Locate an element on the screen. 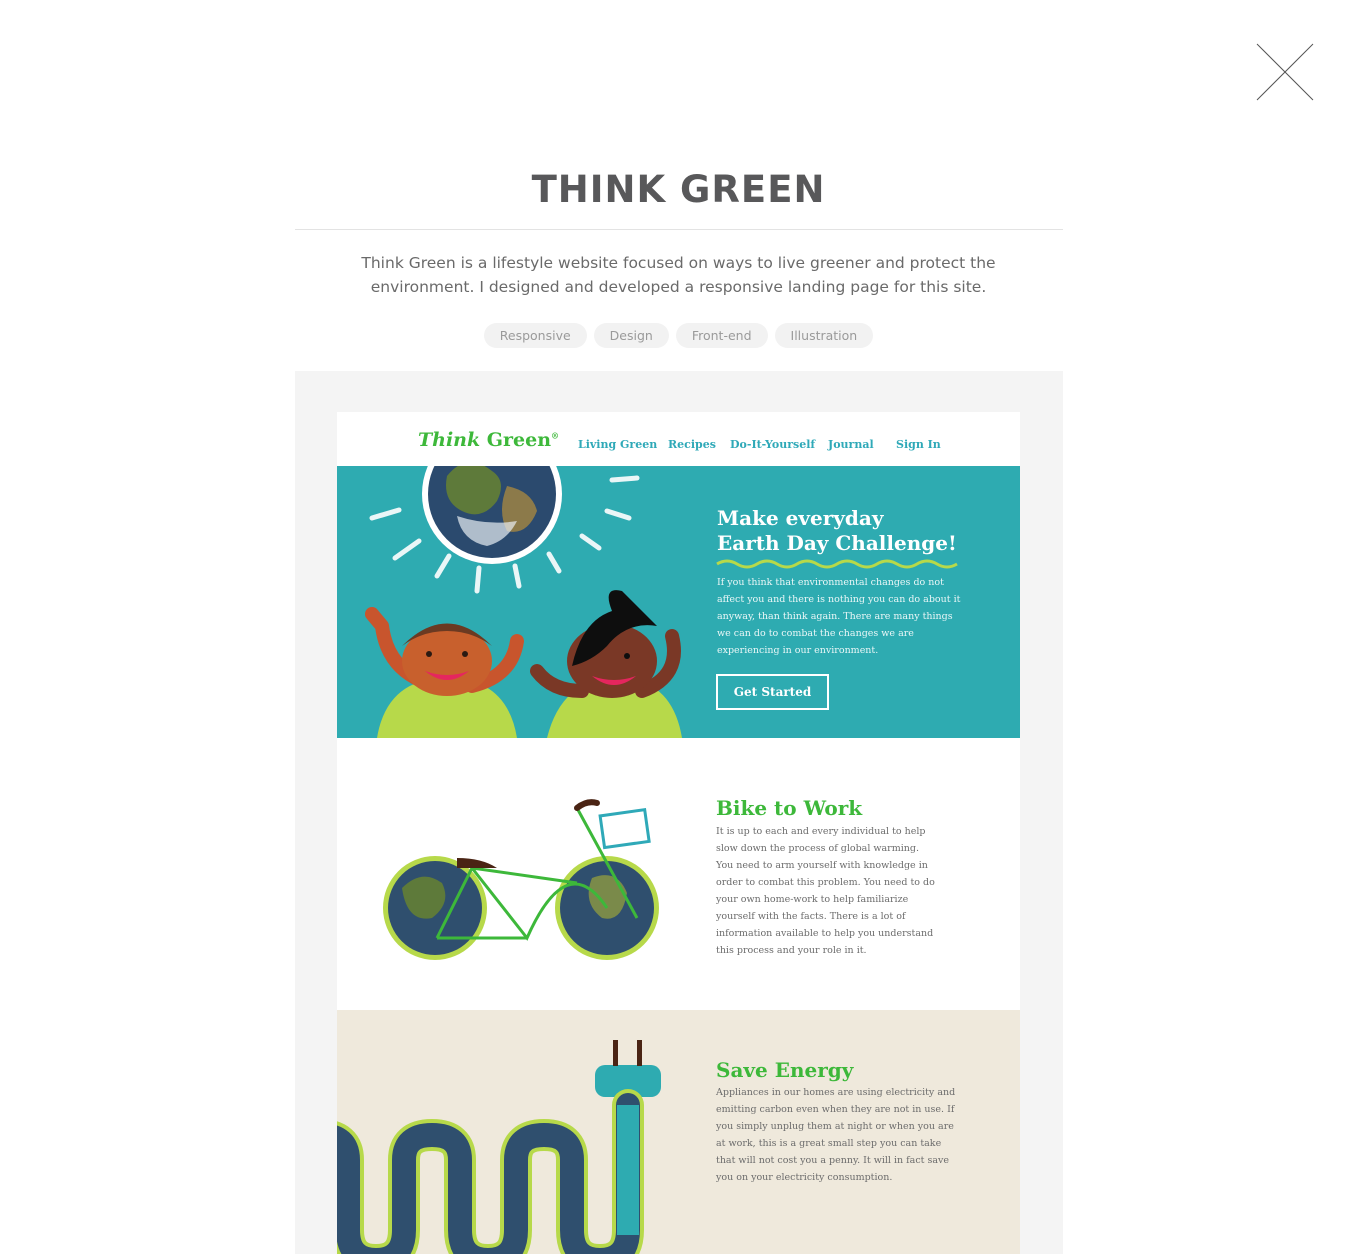 The image size is (1357, 1254). hero-title: Make everyday Earth Day Challenge! is located at coordinates (857, 531).